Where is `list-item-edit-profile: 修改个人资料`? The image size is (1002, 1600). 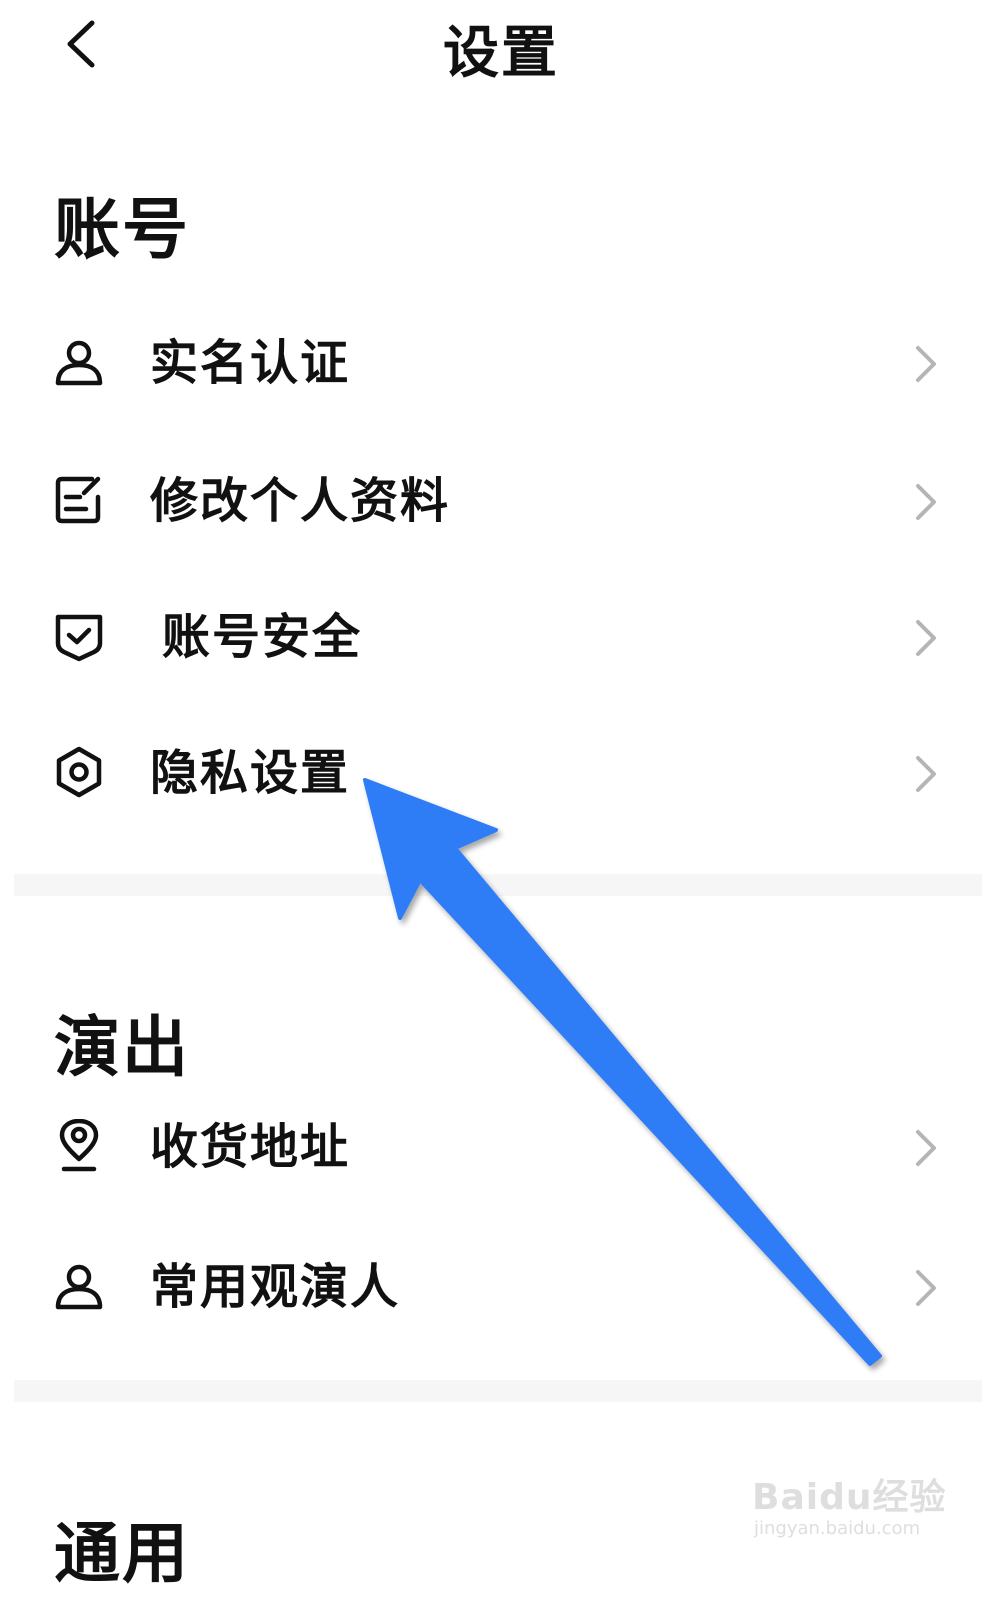
list-item-edit-profile: 修改个人资料 is located at coordinates (501, 501).